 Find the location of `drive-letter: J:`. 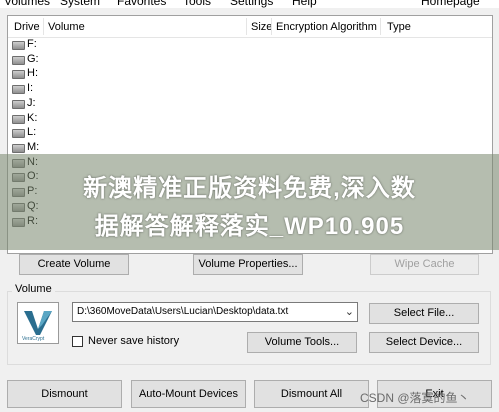

drive-letter: J: is located at coordinates (31, 103).